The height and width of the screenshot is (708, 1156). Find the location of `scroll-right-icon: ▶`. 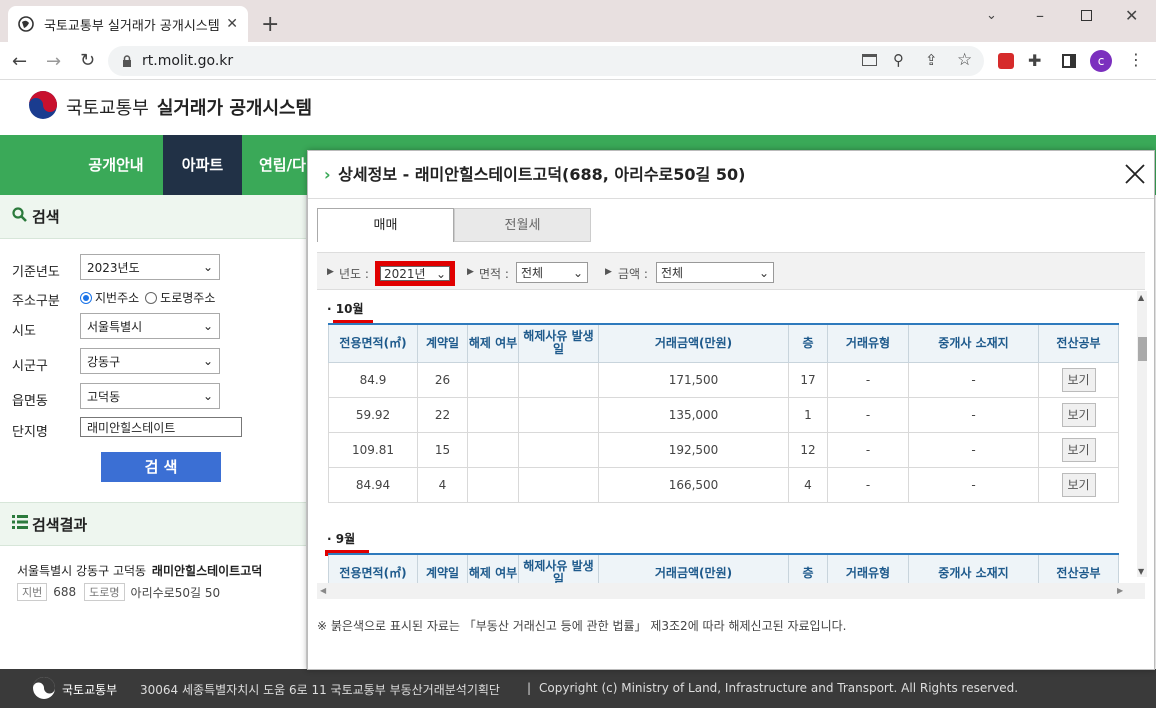

scroll-right-icon: ▶ is located at coordinates (1120, 590).